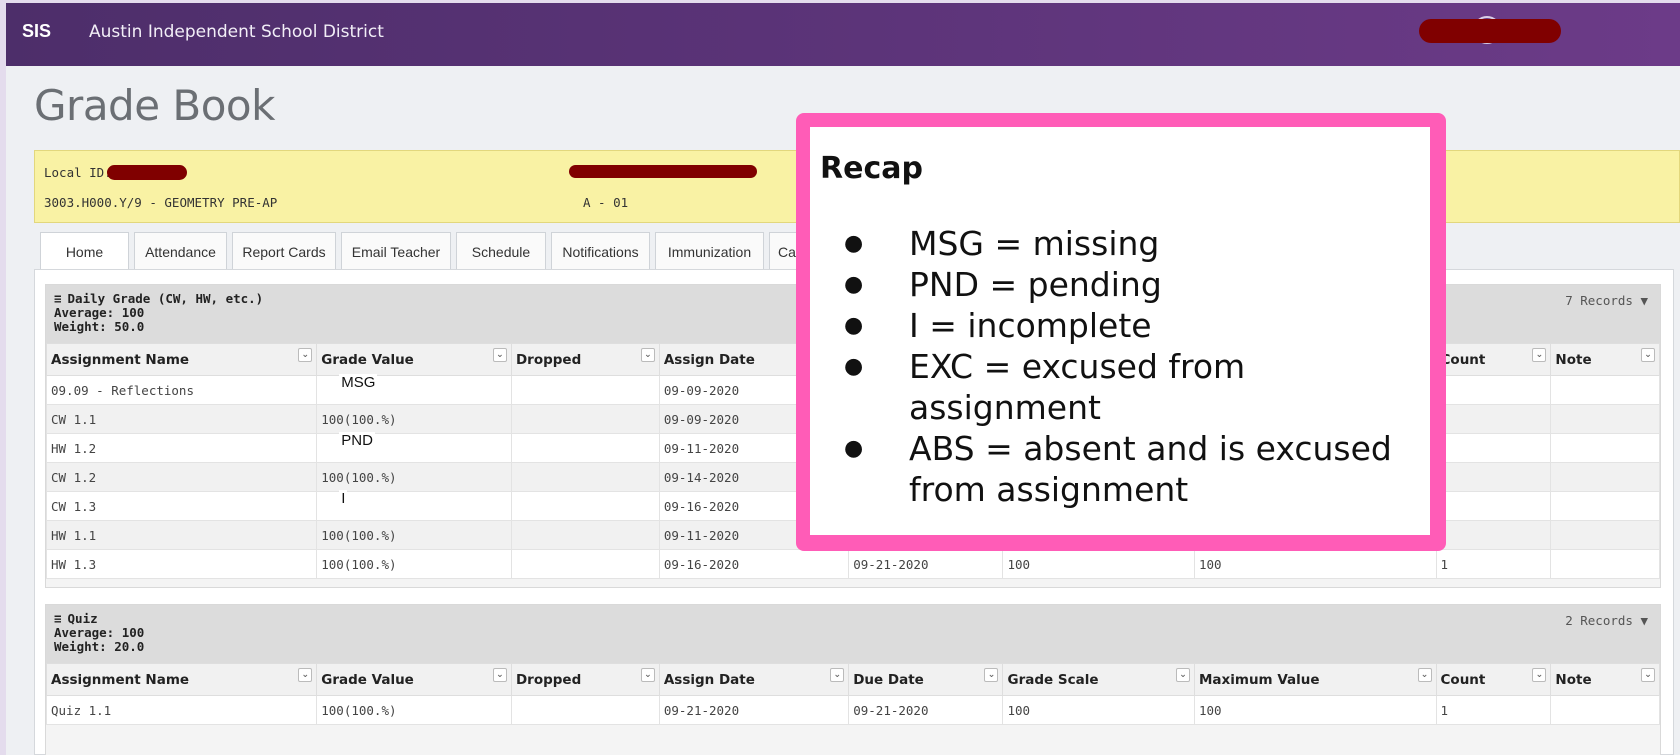 This screenshot has width=1680, height=755. What do you see at coordinates (181, 390) in the screenshot?
I see `assignment-name-cell: 09.09 - Reflections` at bounding box center [181, 390].